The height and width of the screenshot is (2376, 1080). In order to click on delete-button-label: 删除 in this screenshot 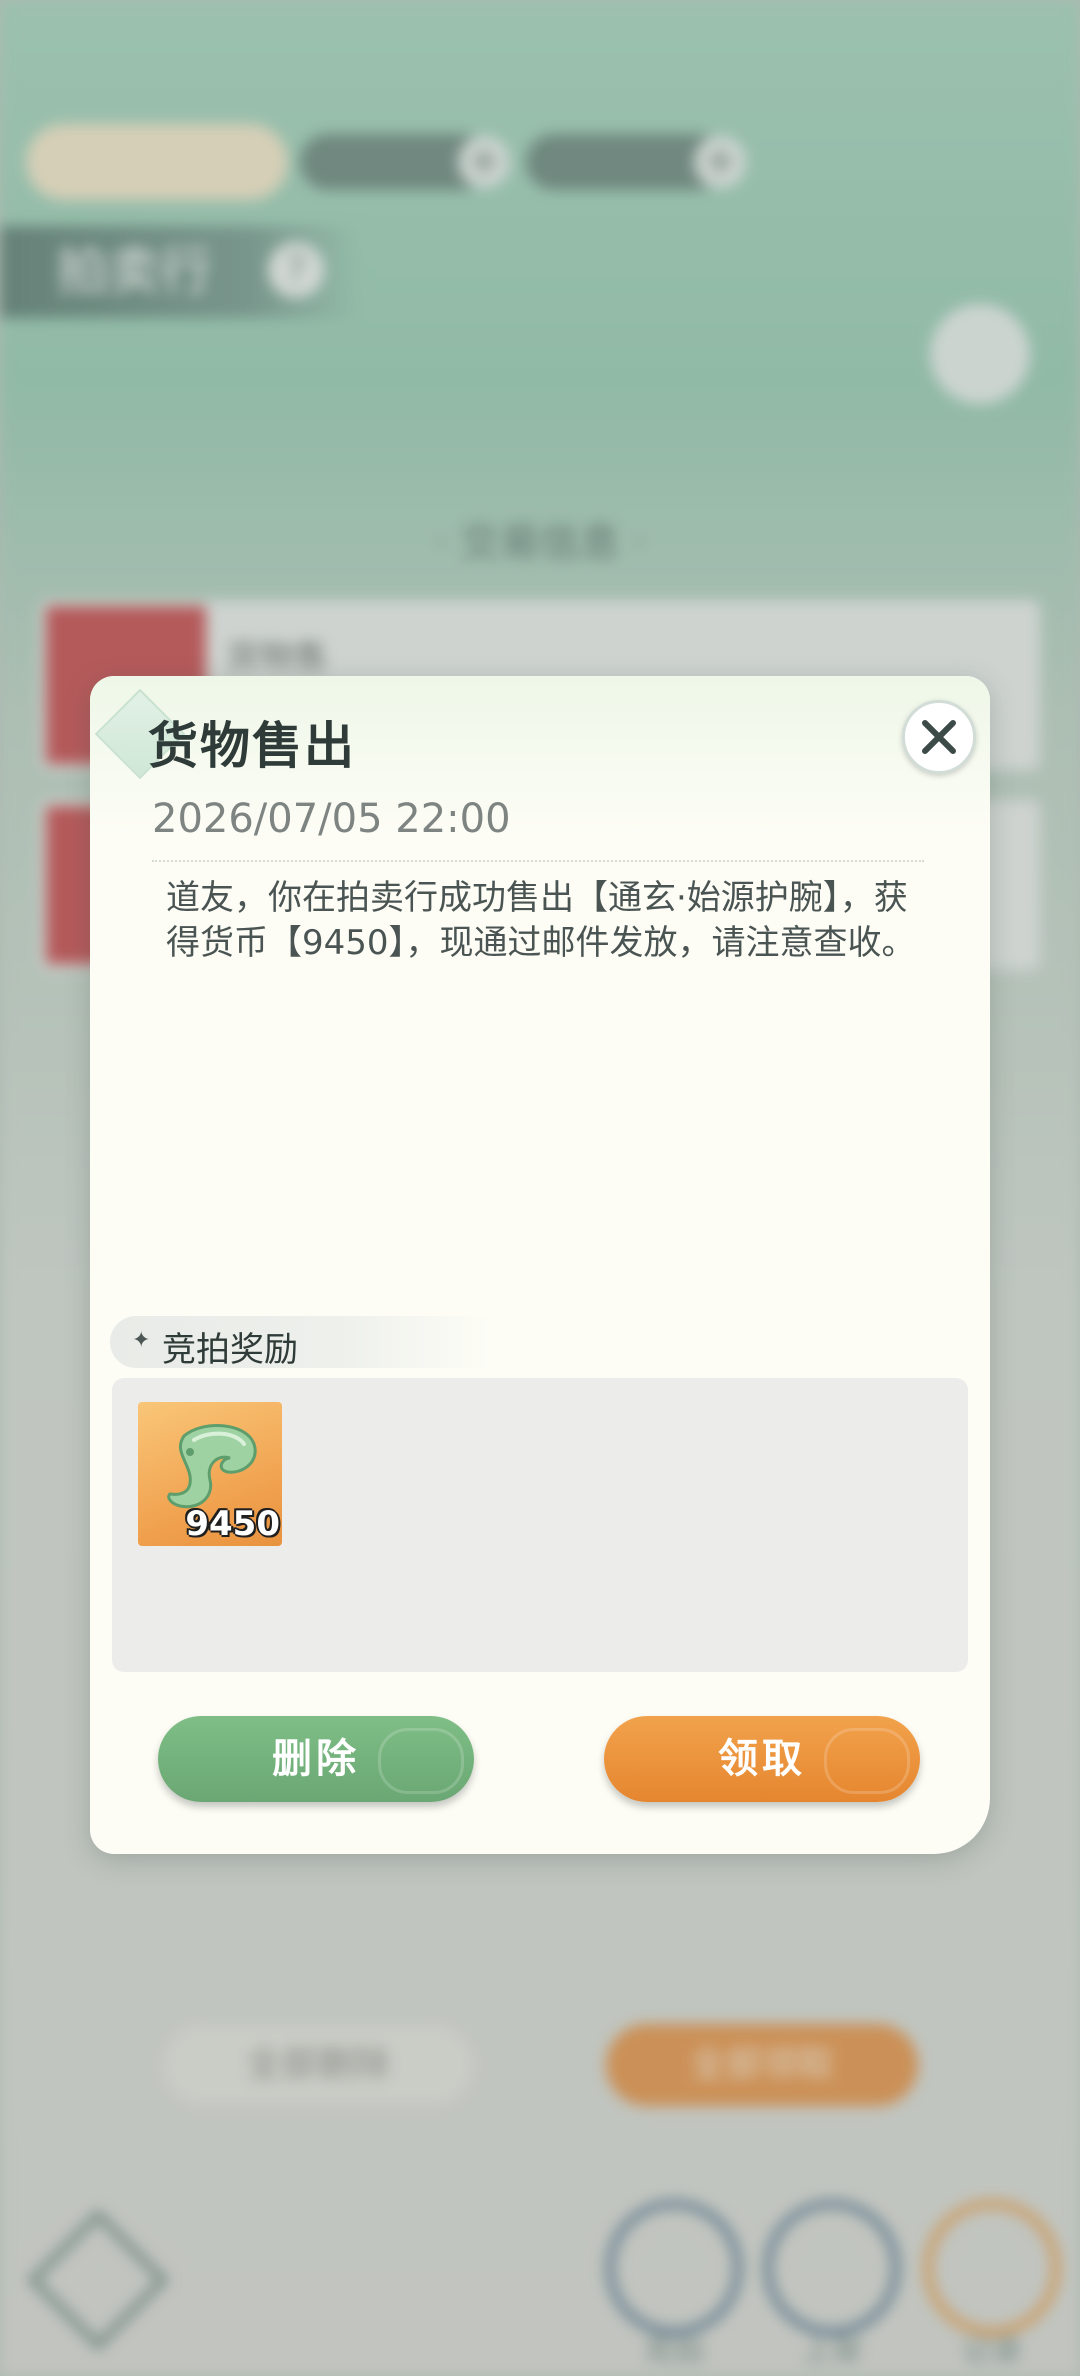, I will do `click(316, 1759)`.